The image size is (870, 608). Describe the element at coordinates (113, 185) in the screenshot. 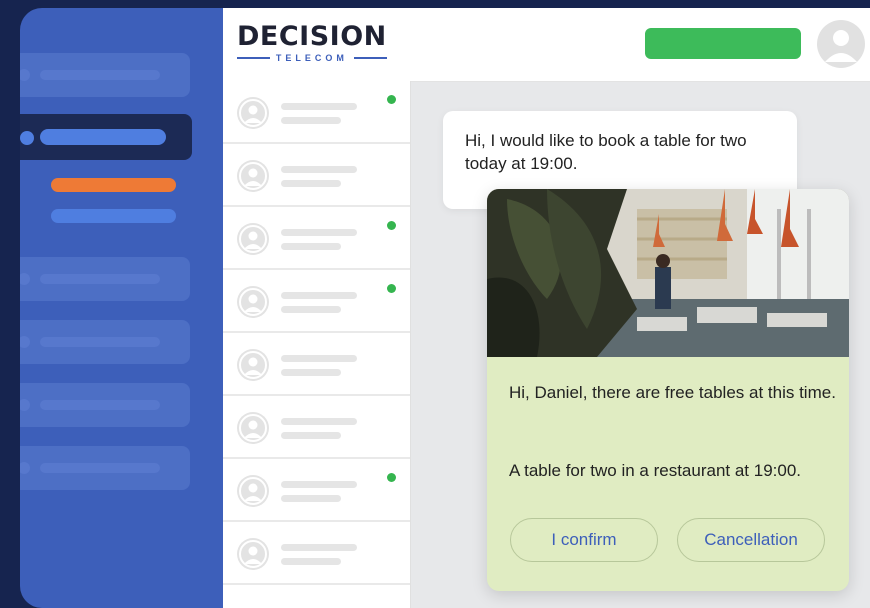

I see `sidebar-subitem-active` at that location.